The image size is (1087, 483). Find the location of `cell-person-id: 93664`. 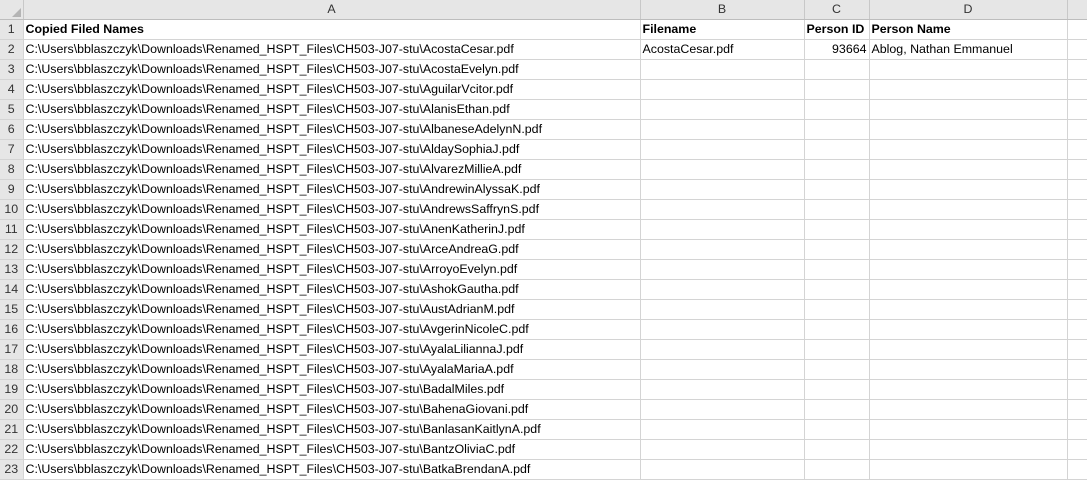

cell-person-id: 93664 is located at coordinates (837, 49).